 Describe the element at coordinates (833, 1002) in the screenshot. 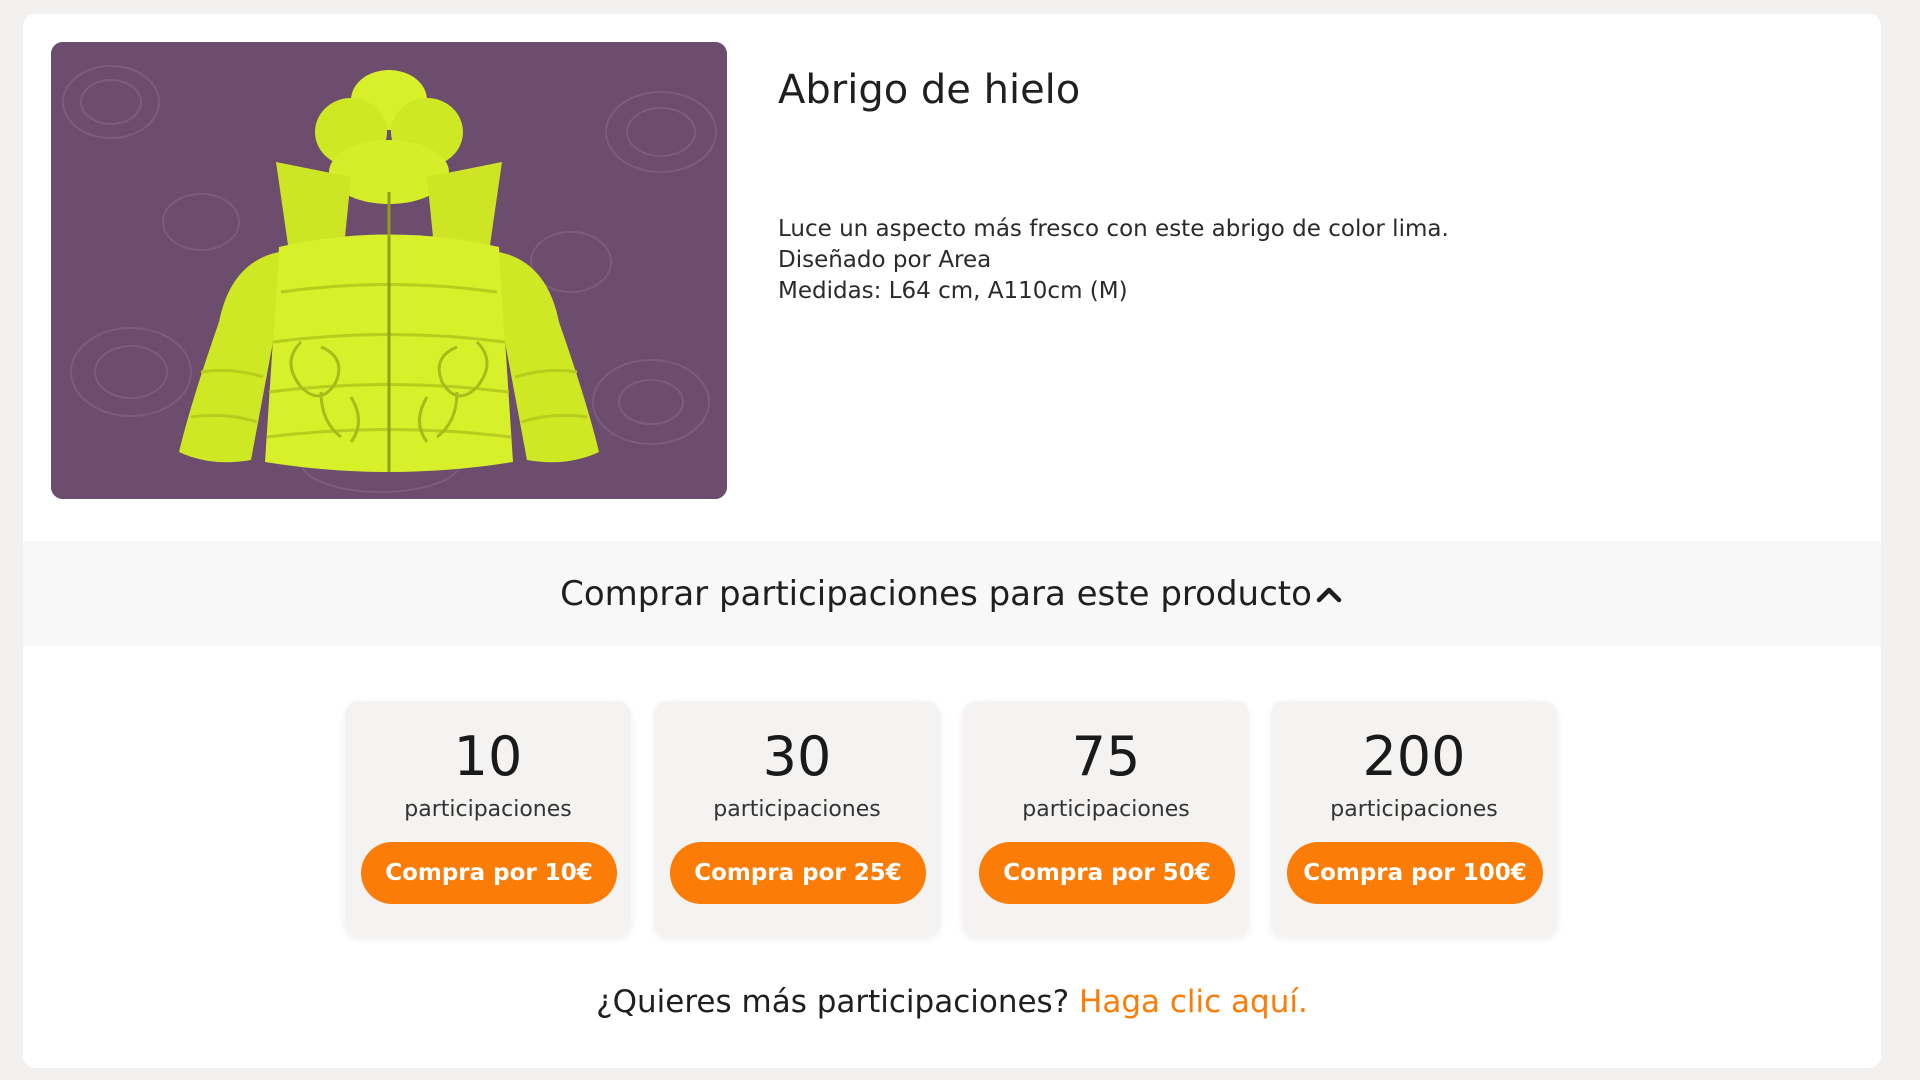

I see `more-entries-question: ¿Quieres más participaciones?` at that location.